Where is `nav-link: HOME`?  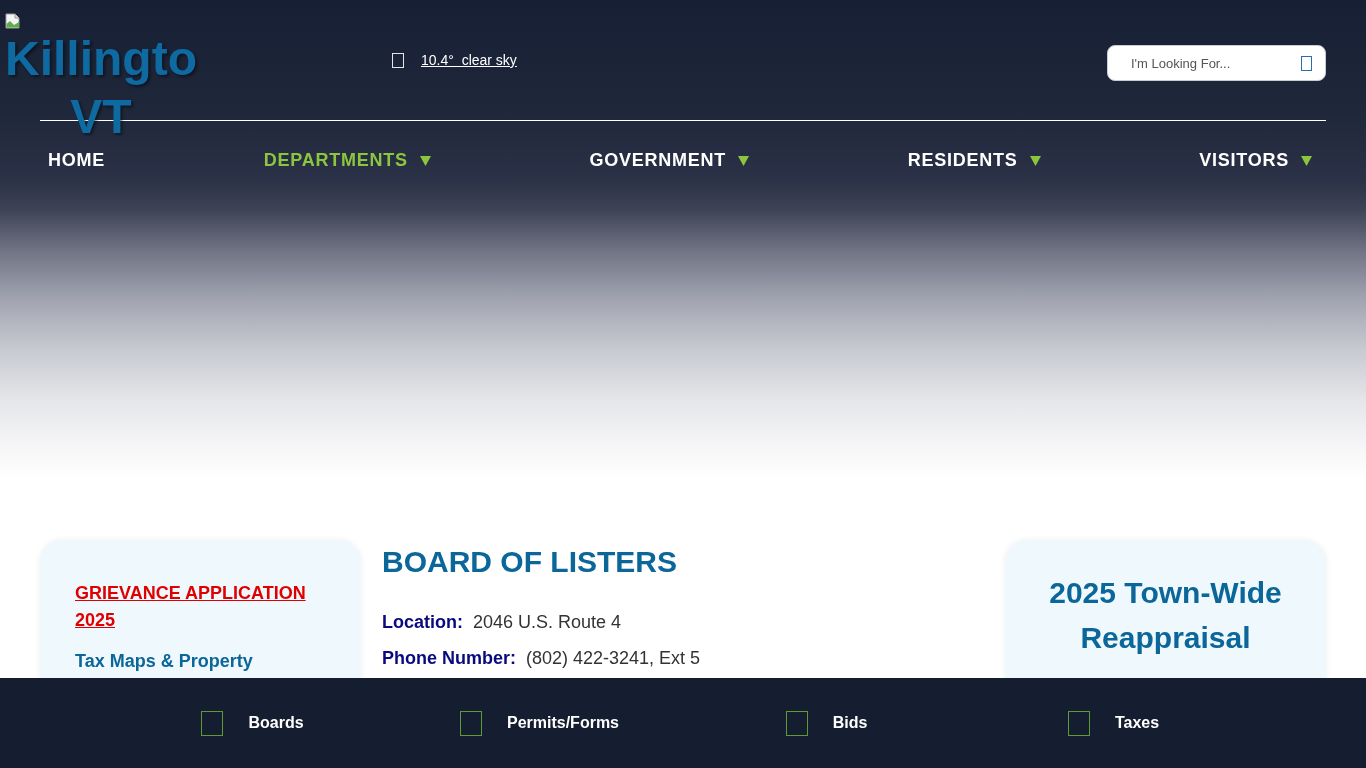 nav-link: HOME is located at coordinates (76, 160).